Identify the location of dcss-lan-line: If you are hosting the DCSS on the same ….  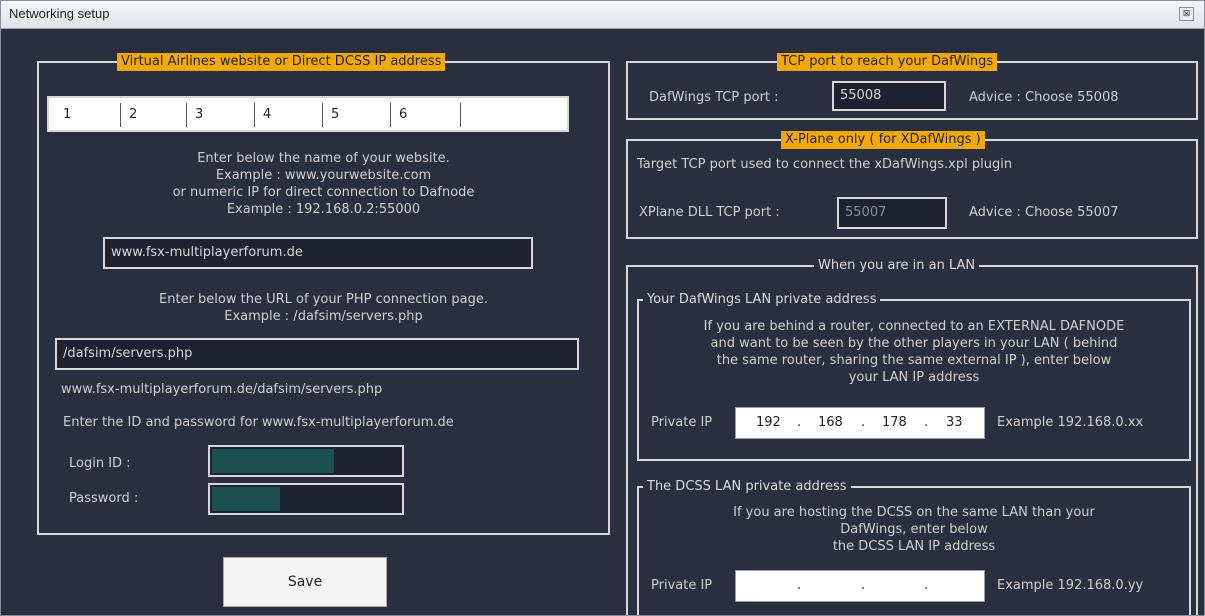
(914, 512).